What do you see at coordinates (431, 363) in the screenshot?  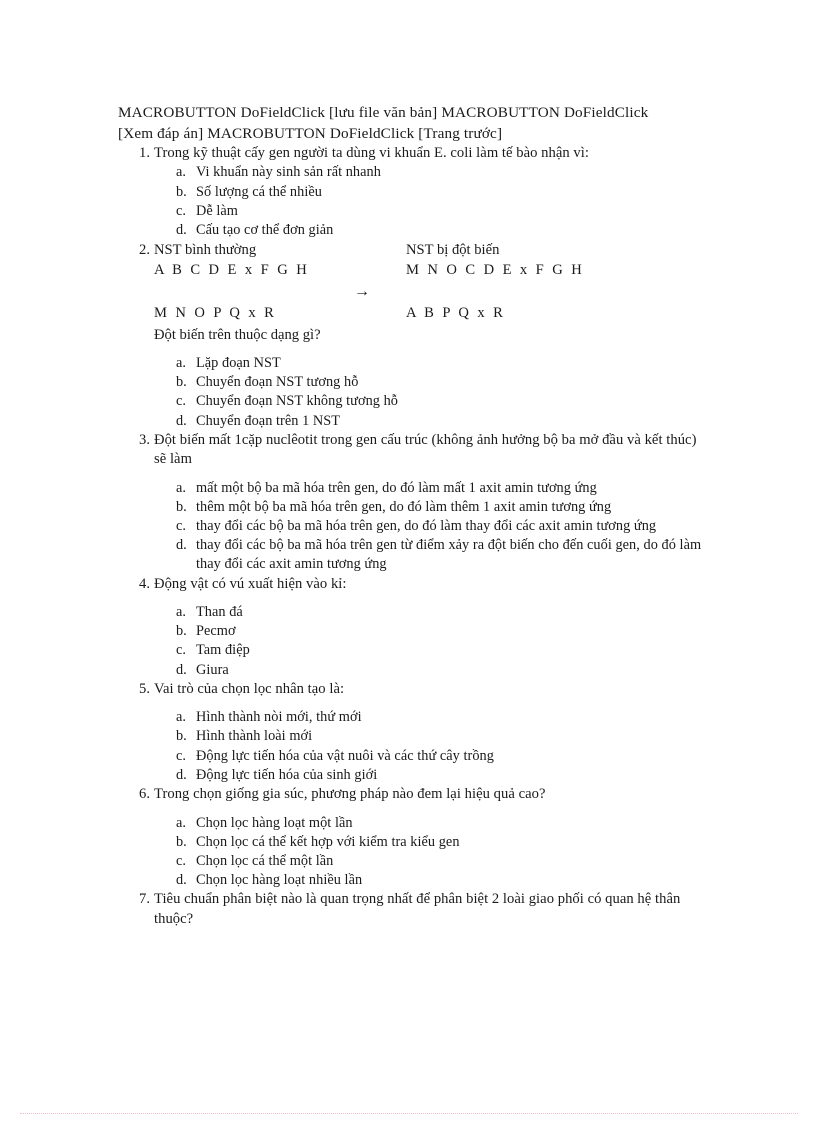 I see `option-item: a. Lặp đoạn NST` at bounding box center [431, 363].